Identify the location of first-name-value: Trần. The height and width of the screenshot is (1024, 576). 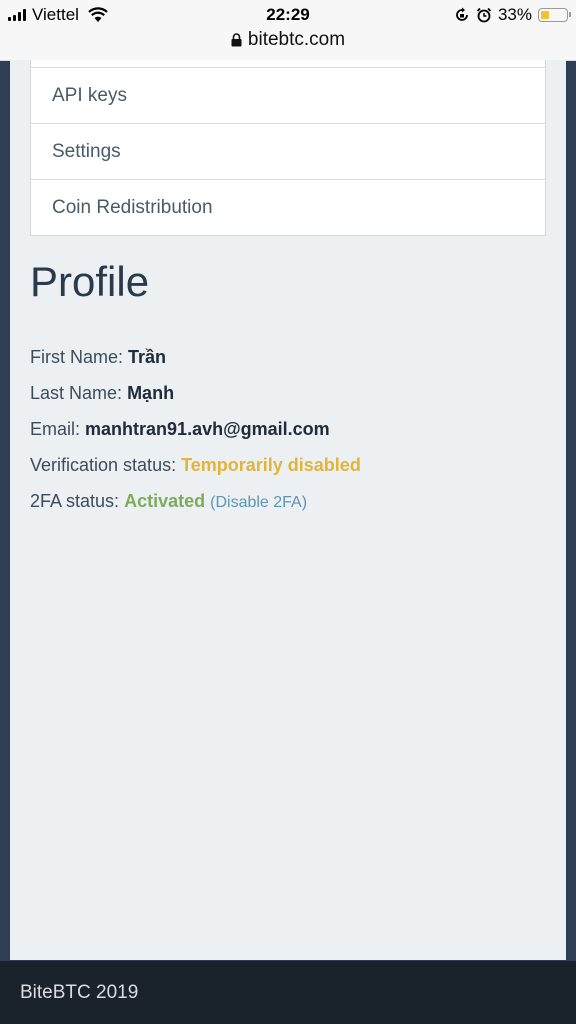
(147, 357).